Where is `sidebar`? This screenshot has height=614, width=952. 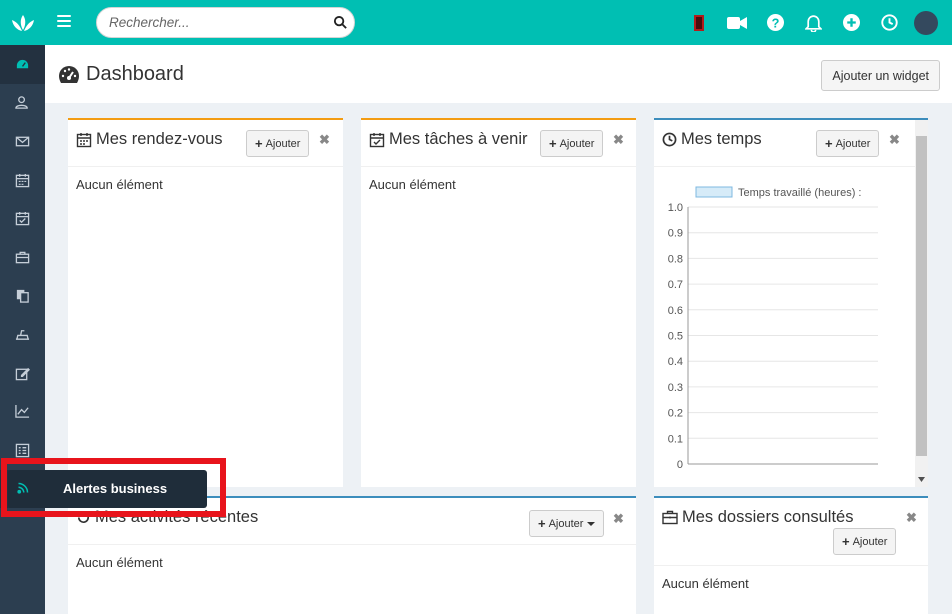 sidebar is located at coordinates (22, 307).